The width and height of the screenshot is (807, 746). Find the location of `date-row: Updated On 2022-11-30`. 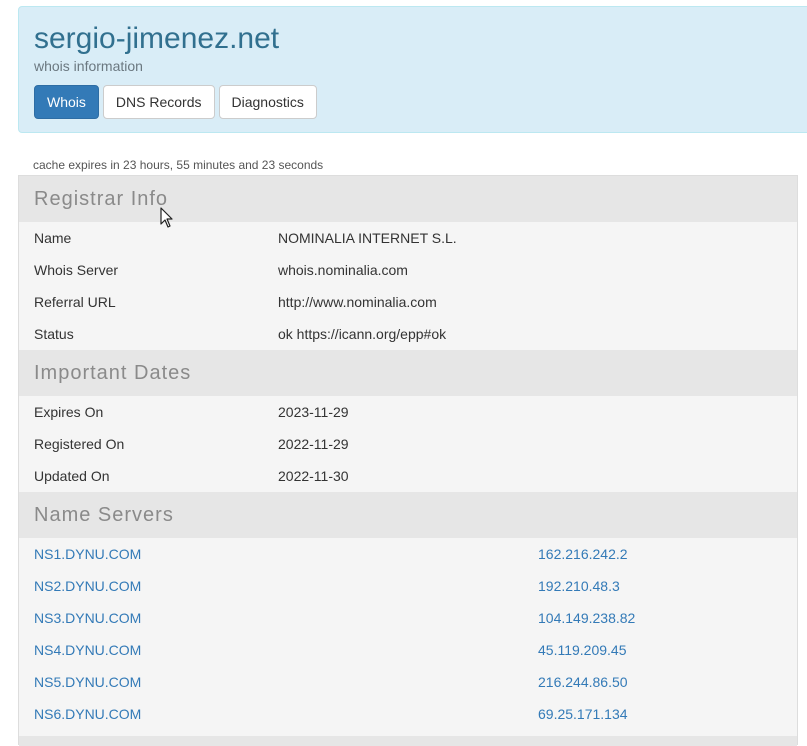

date-row: Updated On 2022-11-30 is located at coordinates (408, 476).